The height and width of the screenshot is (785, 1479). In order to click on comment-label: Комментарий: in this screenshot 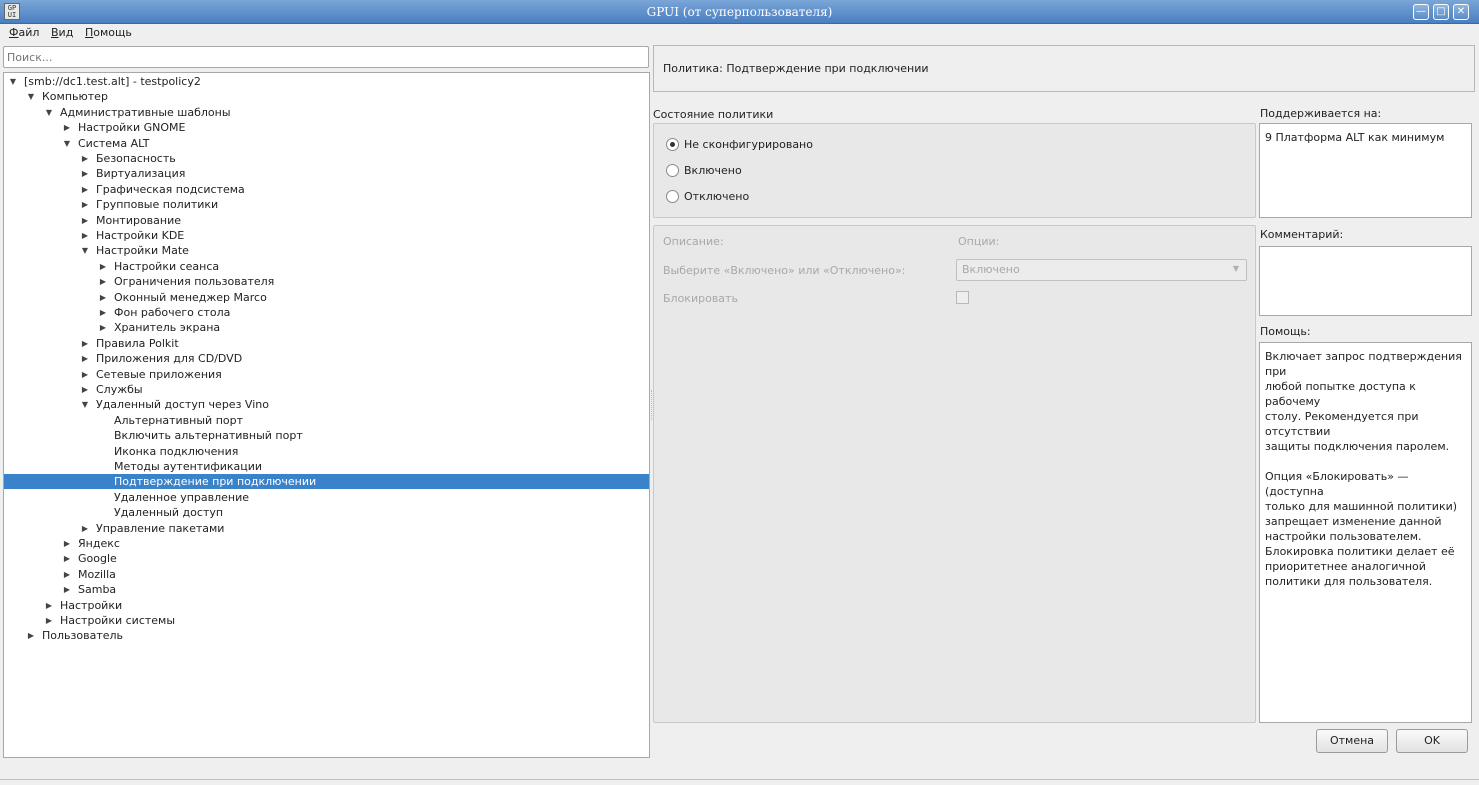, I will do `click(1302, 234)`.